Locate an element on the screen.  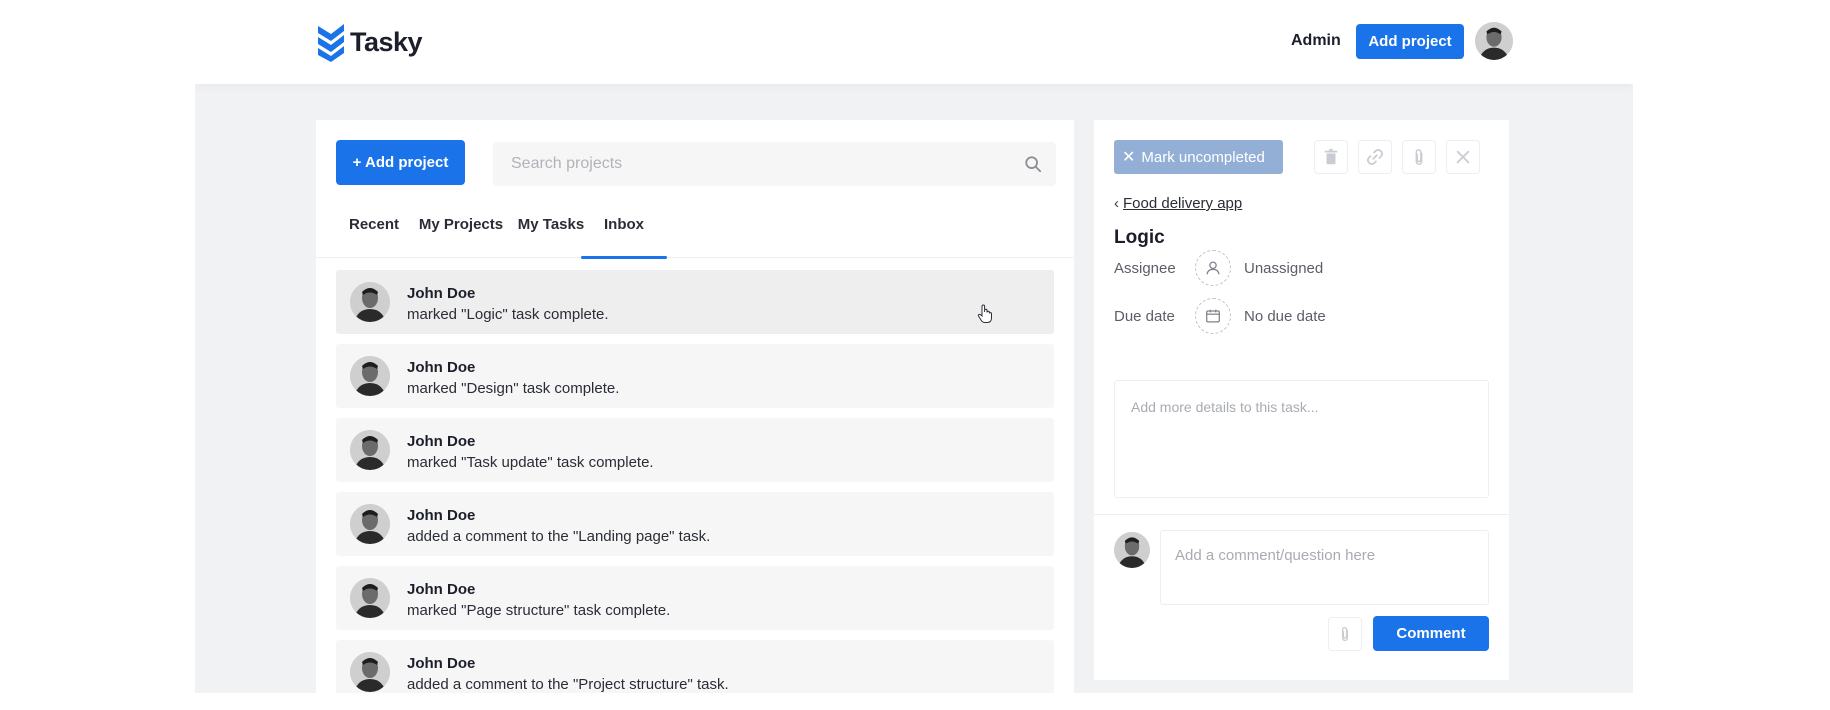
due-date-label: Due date is located at coordinates (1144, 316).